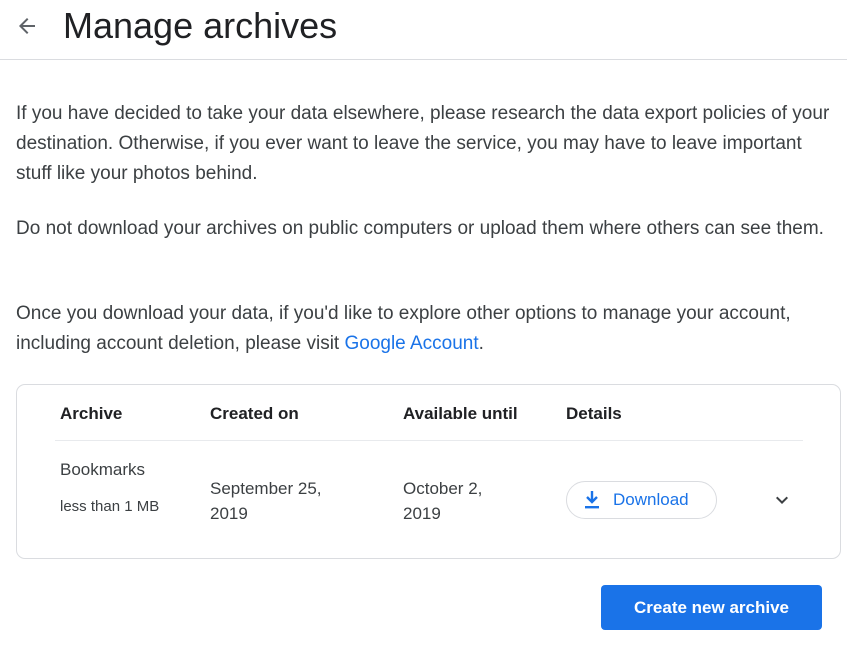 Image resolution: width=847 pixels, height=647 pixels. Describe the element at coordinates (460, 413) in the screenshot. I see `column-header-available-until: Available until` at that location.